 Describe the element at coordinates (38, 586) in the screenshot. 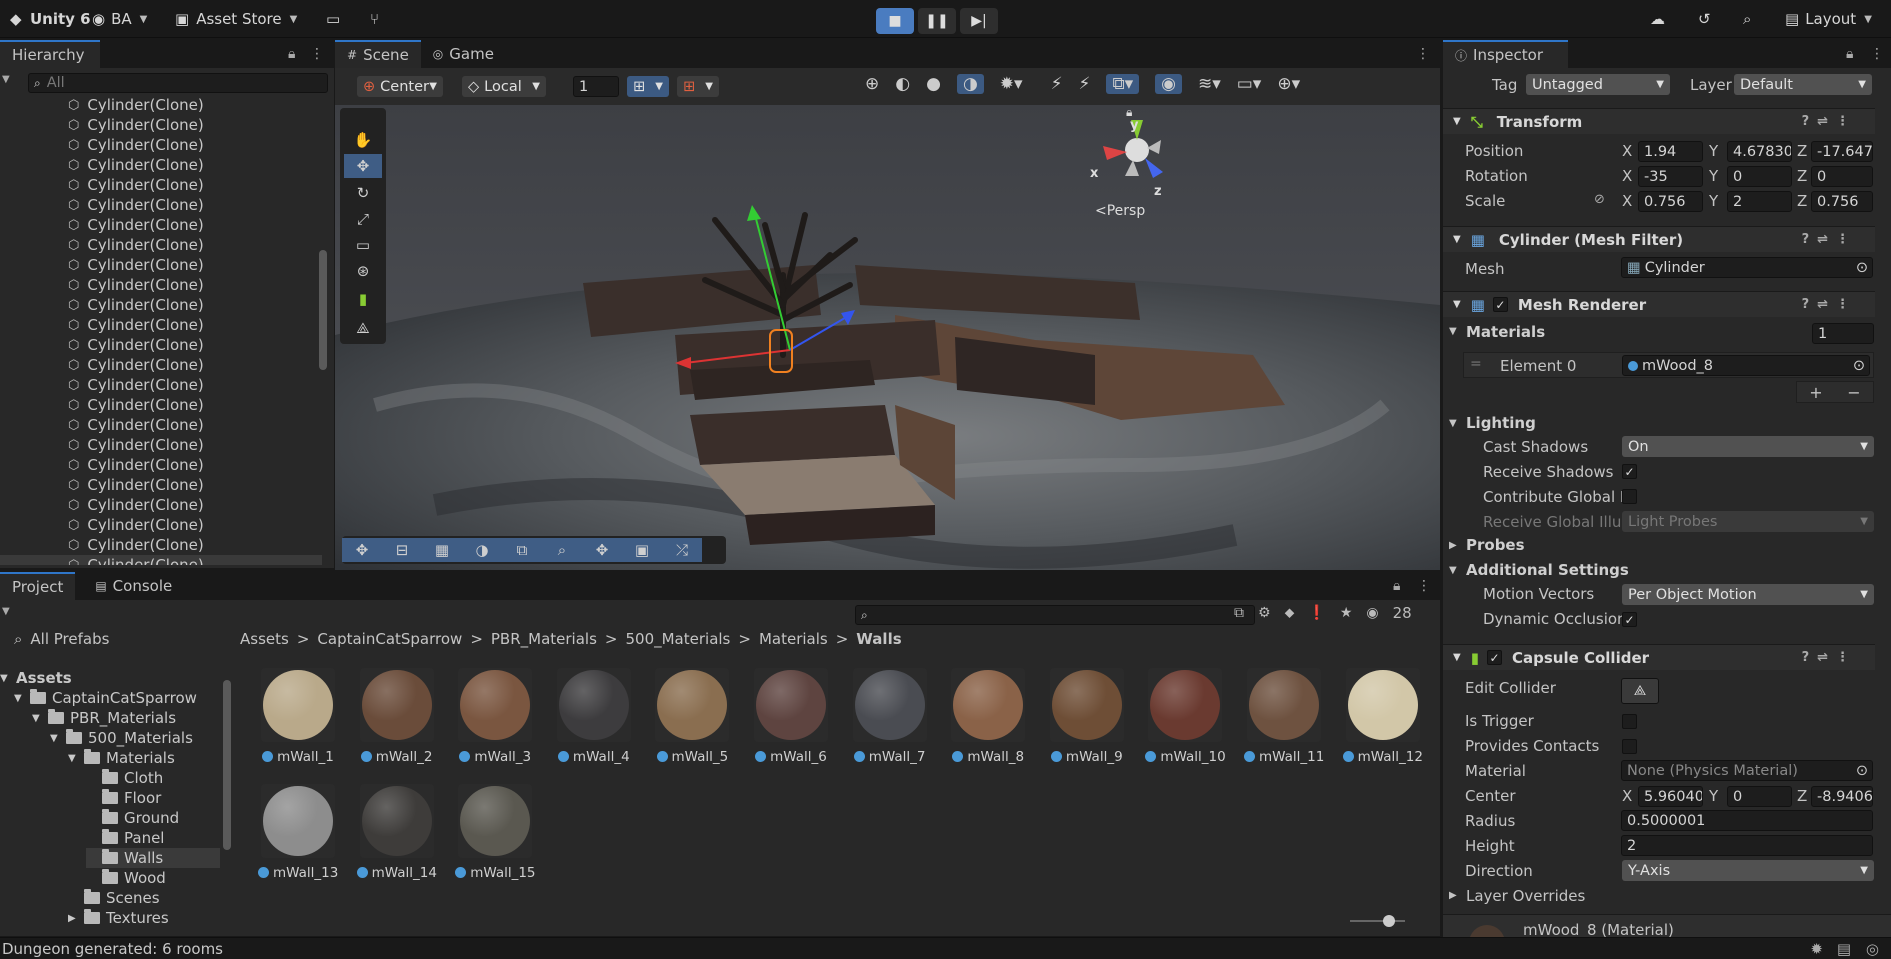

I see `tab-project: Project` at that location.